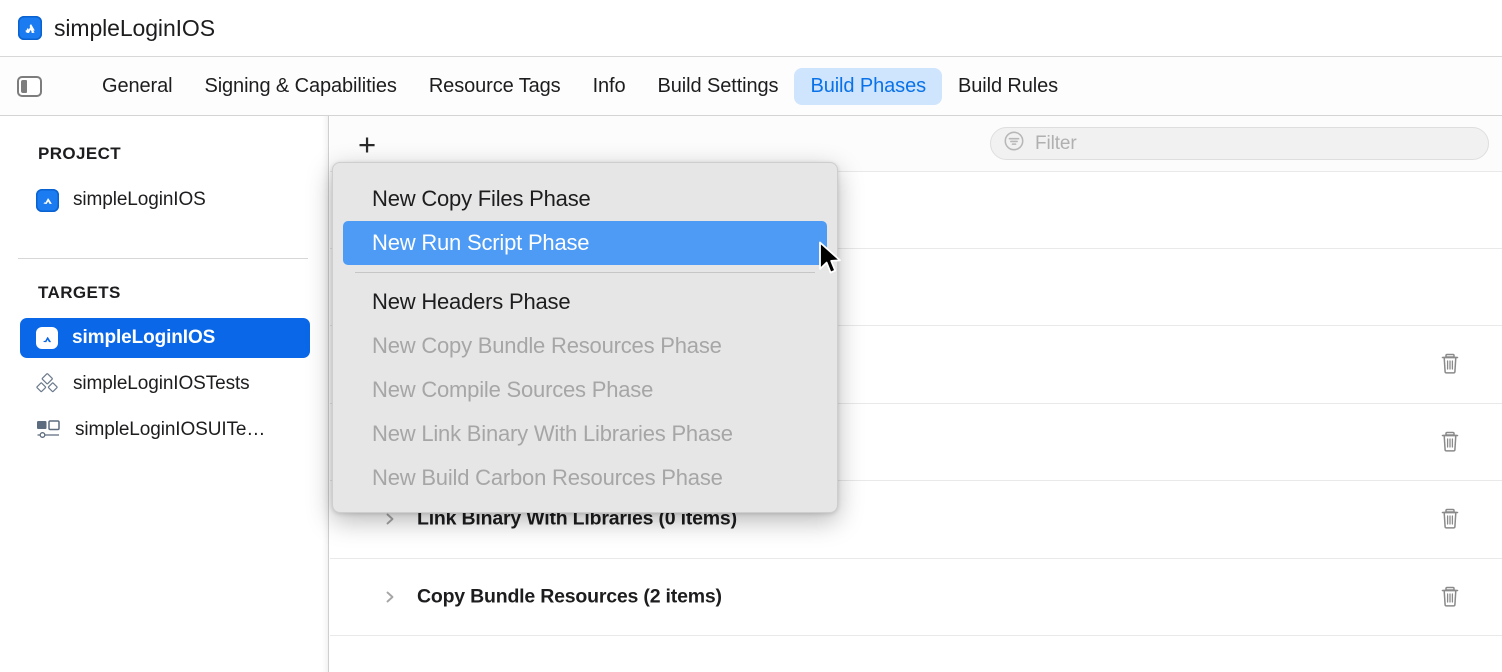 The image size is (1502, 672). What do you see at coordinates (1056, 143) in the screenshot?
I see `filter-placeholder: Filter` at bounding box center [1056, 143].